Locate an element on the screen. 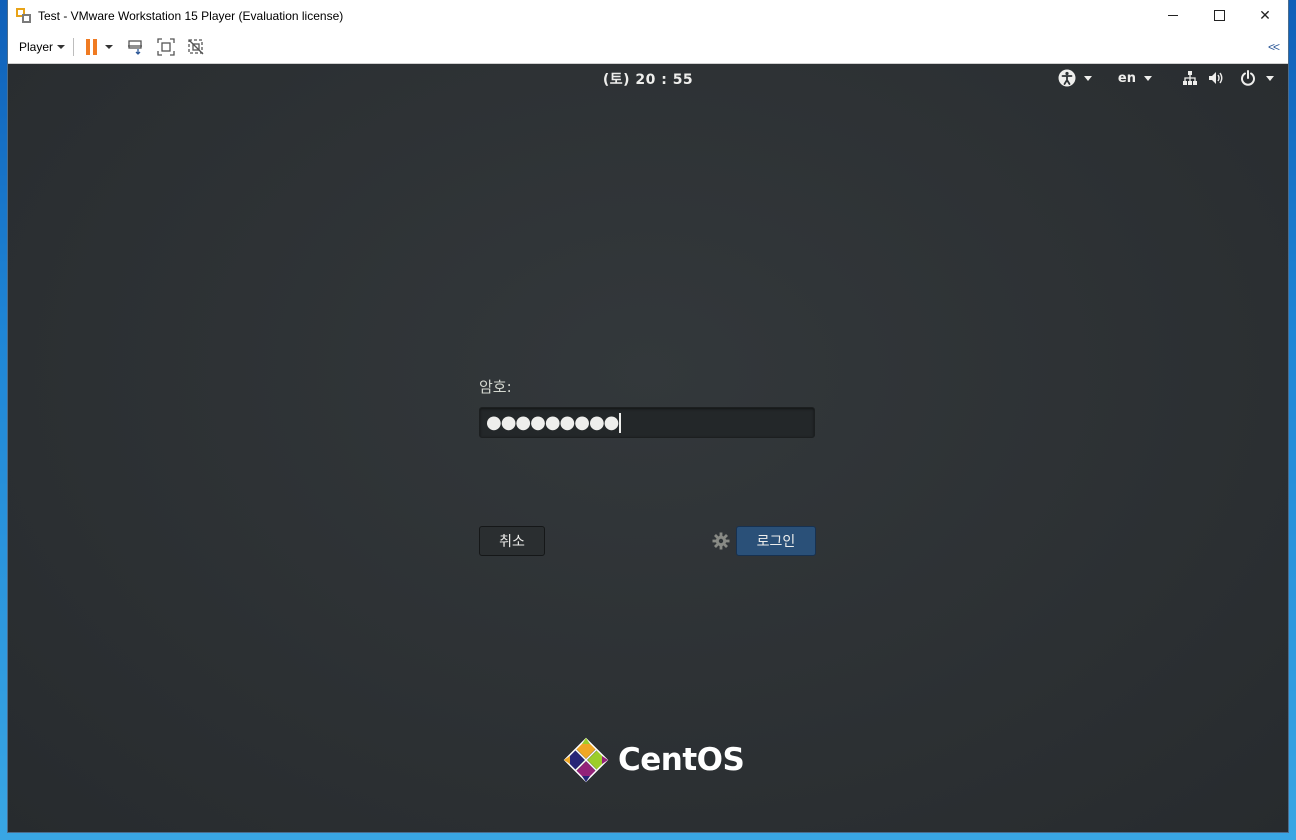 This screenshot has height=840, width=1296. gear-icon is located at coordinates (721, 541).